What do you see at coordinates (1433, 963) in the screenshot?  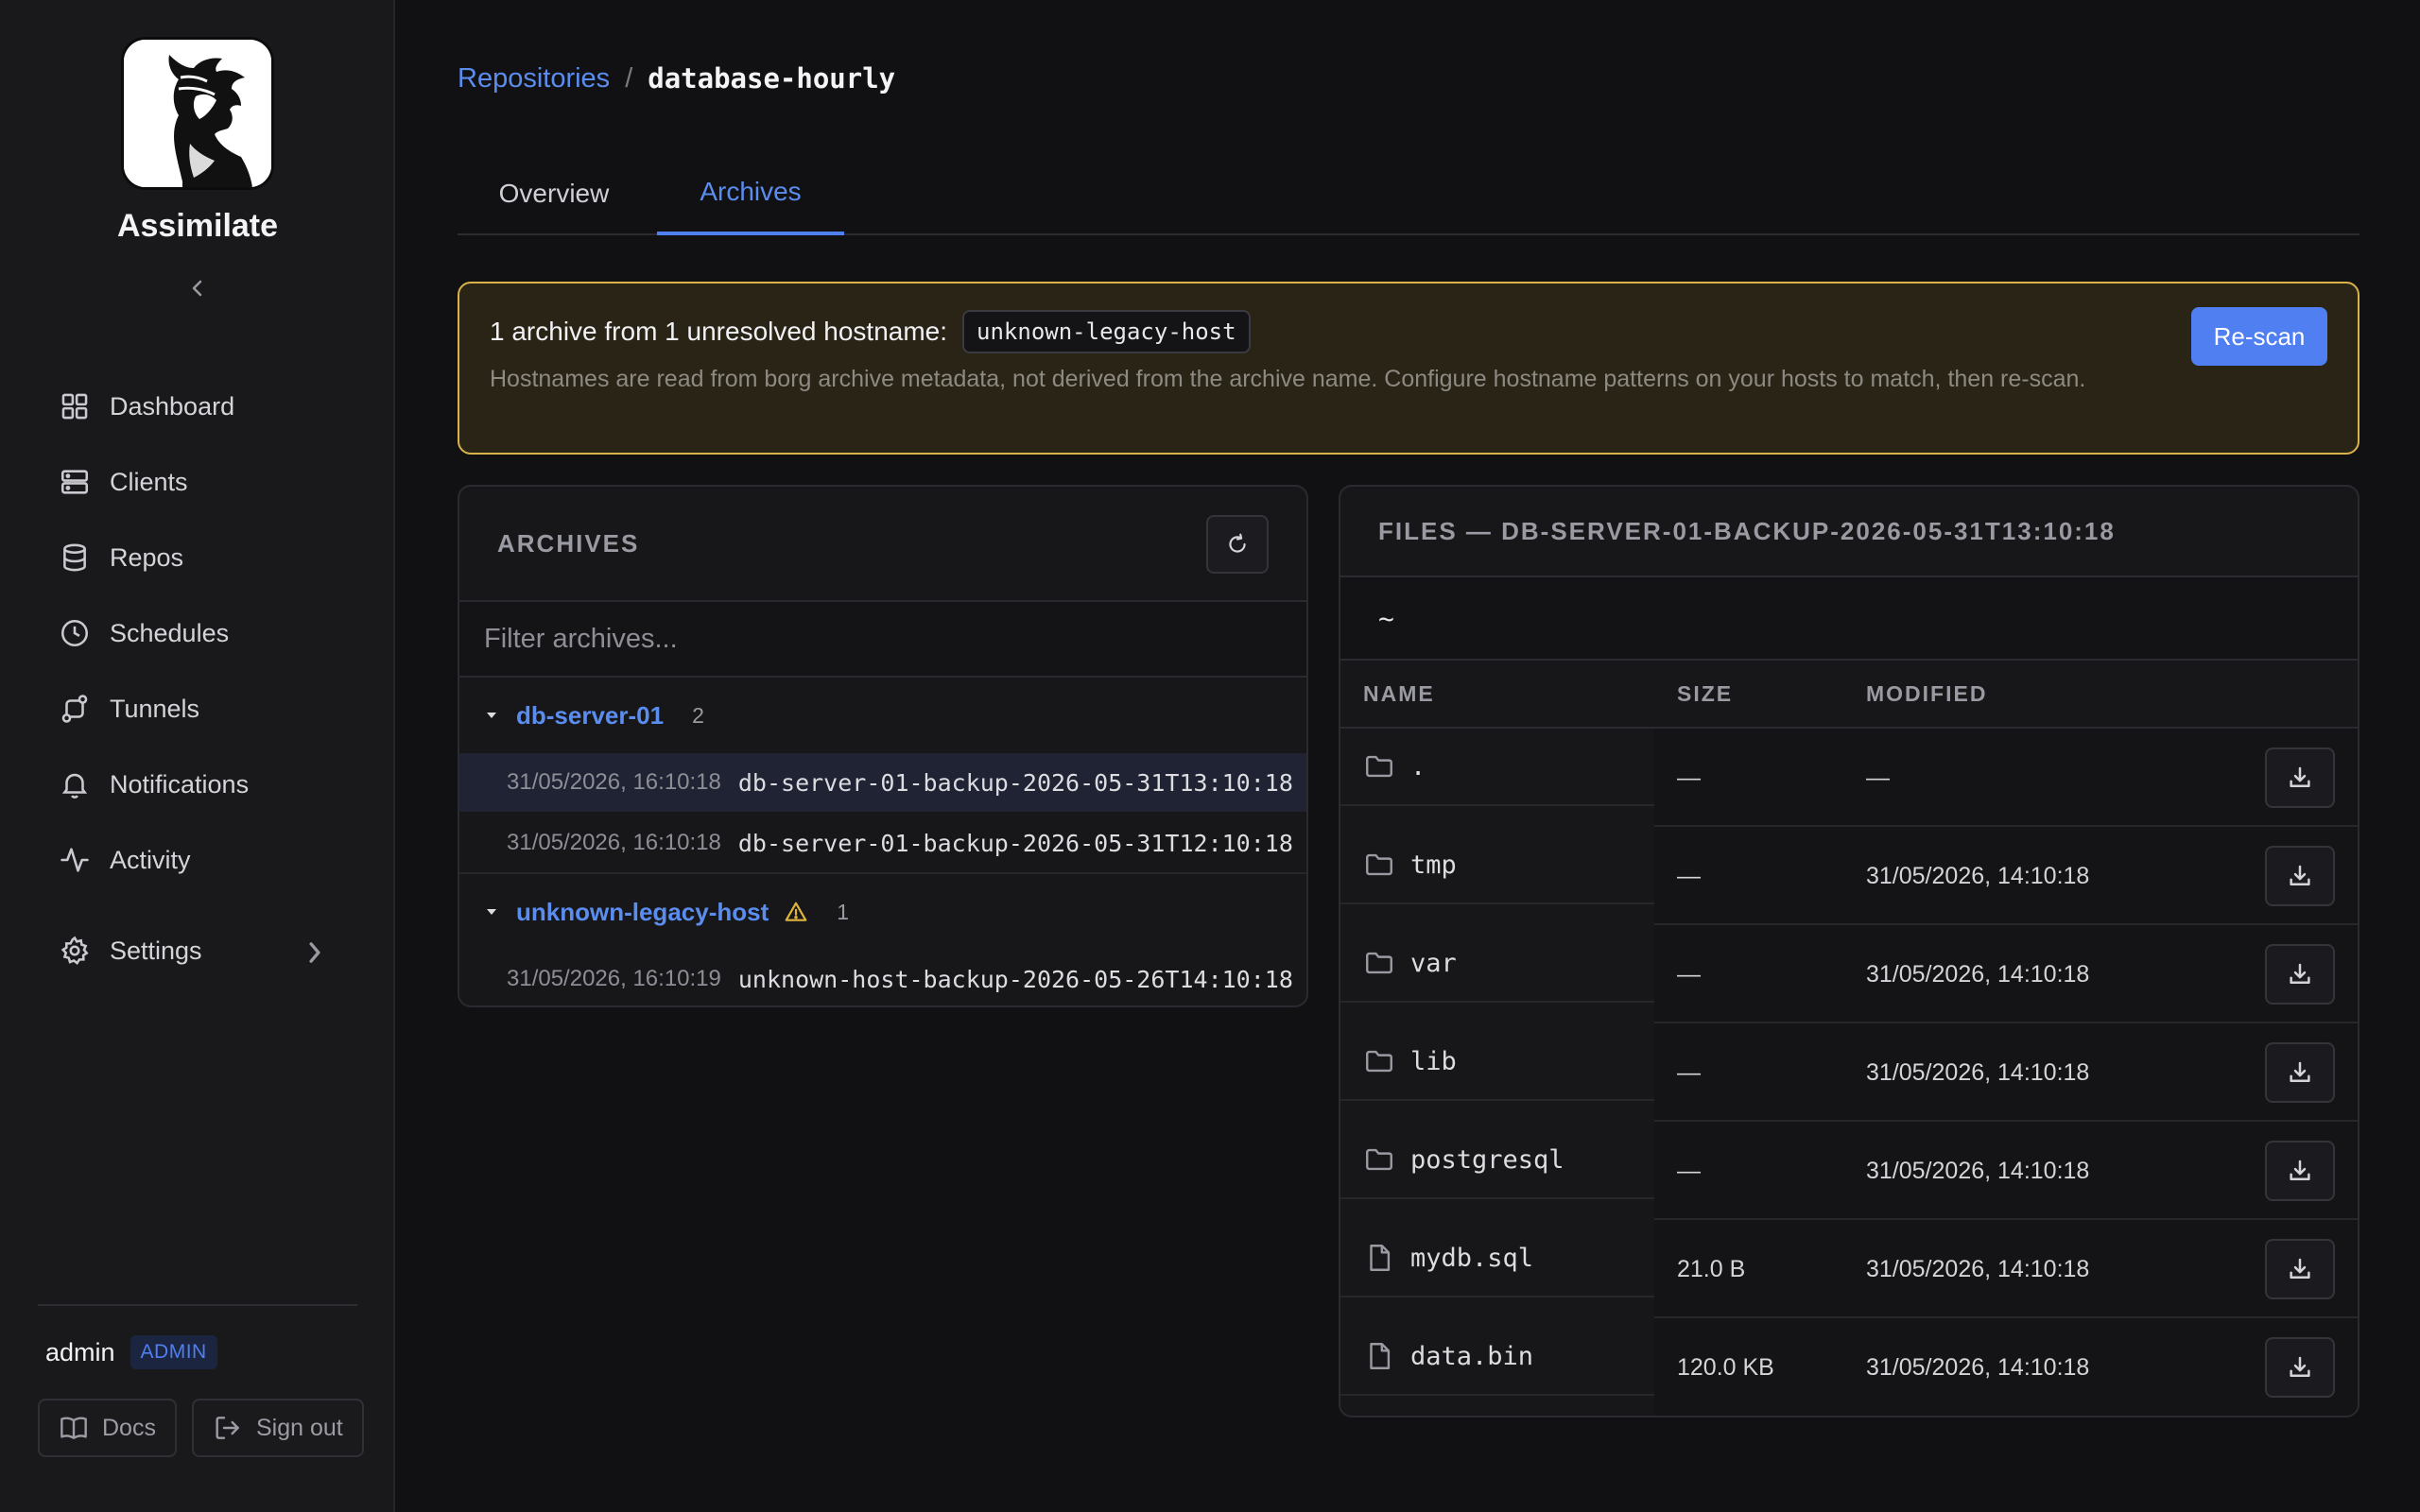 I see `file-name: var` at bounding box center [1433, 963].